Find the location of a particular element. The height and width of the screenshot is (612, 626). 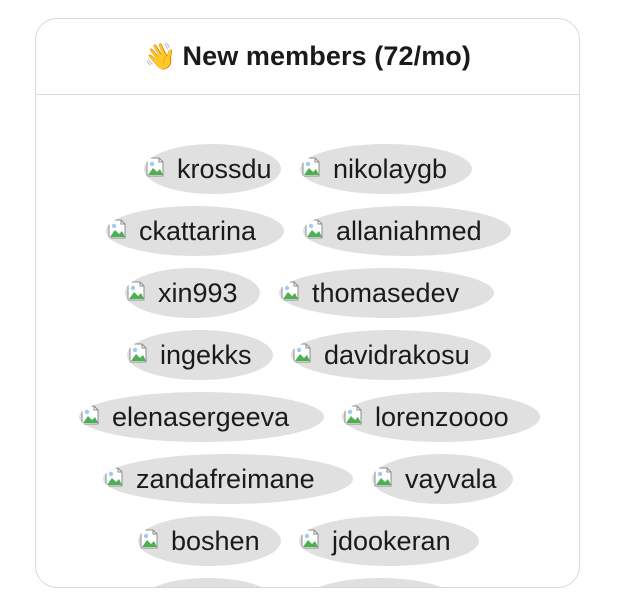

member-link: nikolaygb is located at coordinates (386, 169).